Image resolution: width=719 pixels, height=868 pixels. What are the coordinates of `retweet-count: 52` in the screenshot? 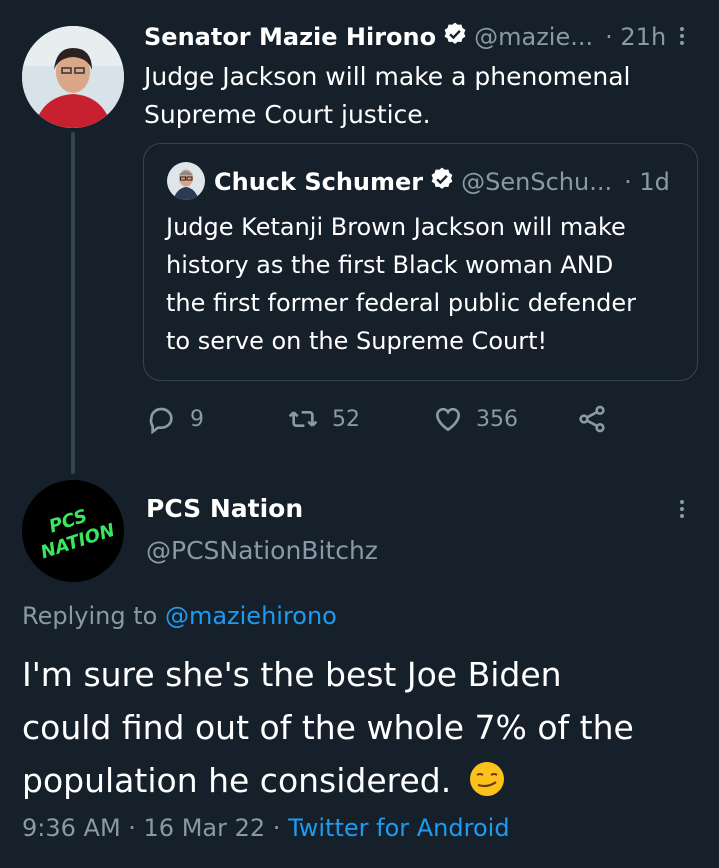 It's located at (346, 419).